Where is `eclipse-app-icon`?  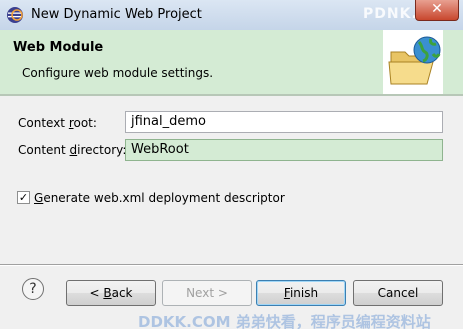
eclipse-app-icon is located at coordinates (15, 15).